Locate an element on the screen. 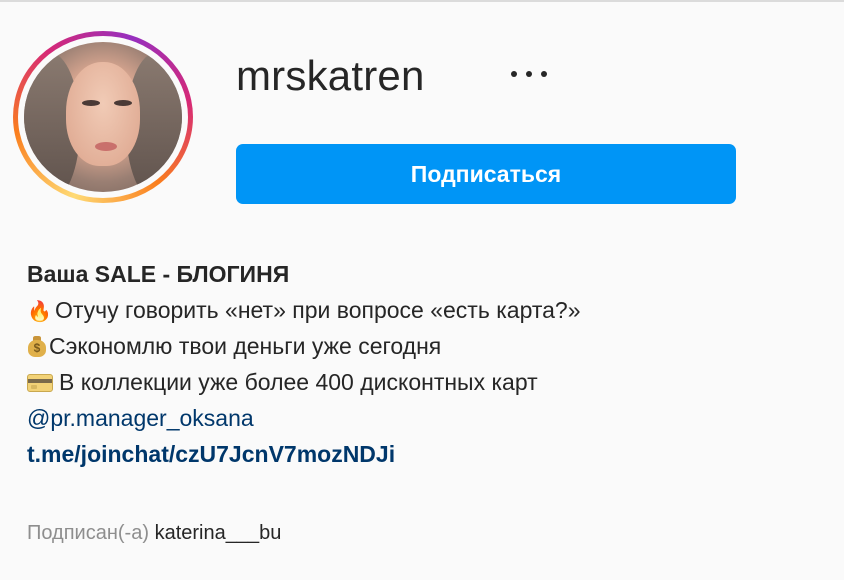 This screenshot has height=580, width=844. avatar-eye-left is located at coordinates (91, 103).